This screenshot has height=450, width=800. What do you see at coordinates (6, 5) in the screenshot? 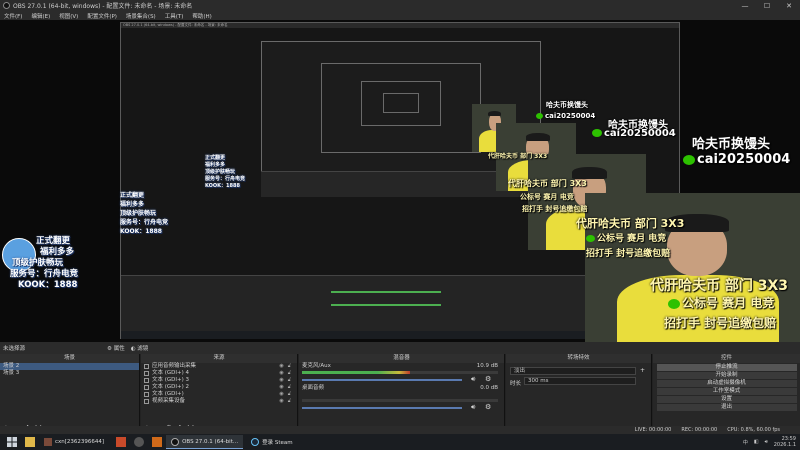
I see `obs-logo-icon` at bounding box center [6, 5].